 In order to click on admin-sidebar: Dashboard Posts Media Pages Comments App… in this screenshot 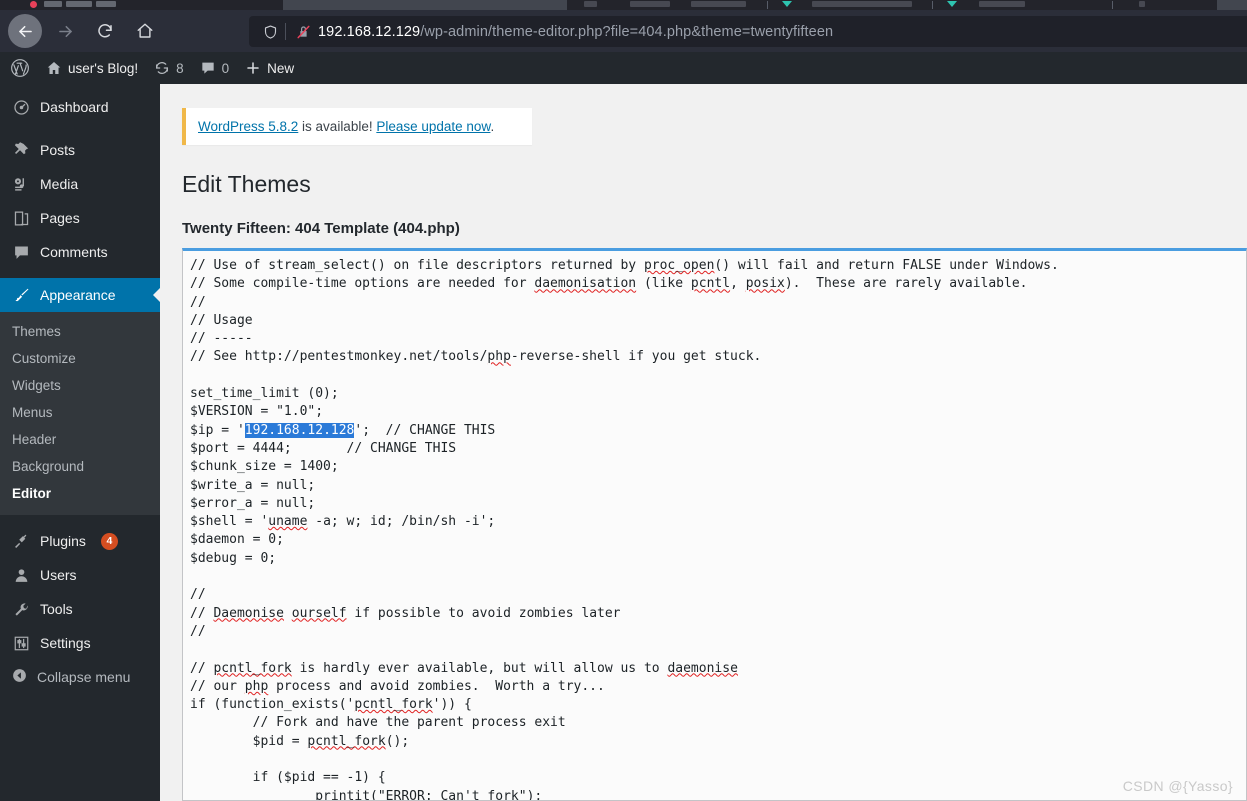, I will do `click(80, 442)`.